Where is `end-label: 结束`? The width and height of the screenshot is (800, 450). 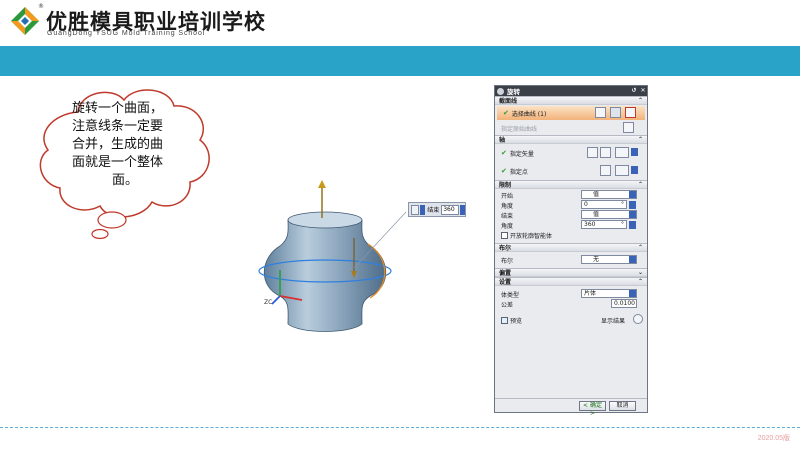
end-label: 结束 is located at coordinates (507, 216).